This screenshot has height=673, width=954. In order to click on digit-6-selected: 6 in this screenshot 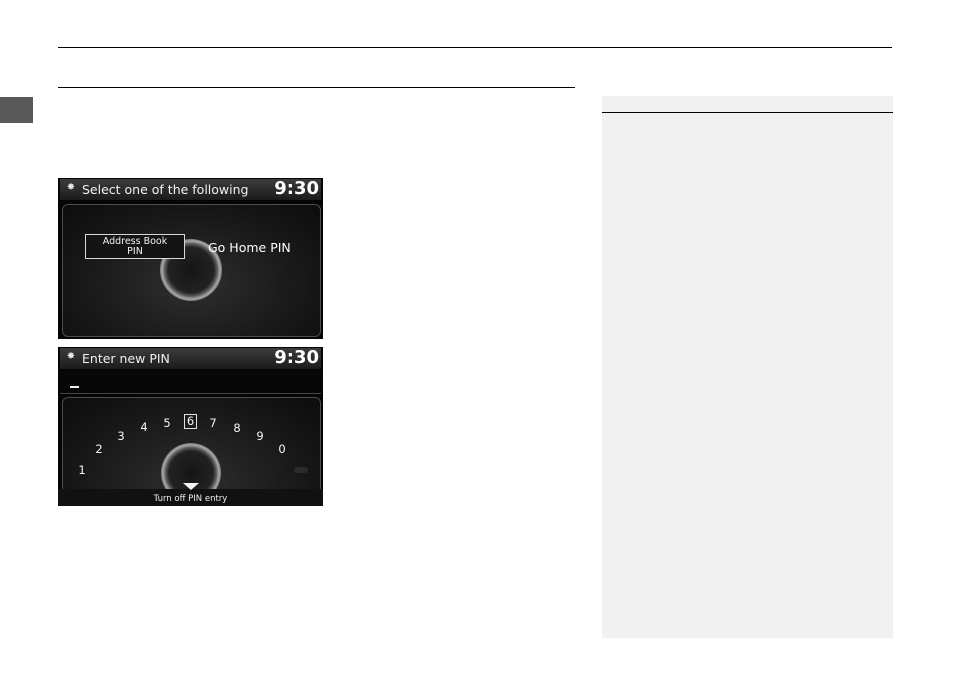, I will do `click(190, 421)`.